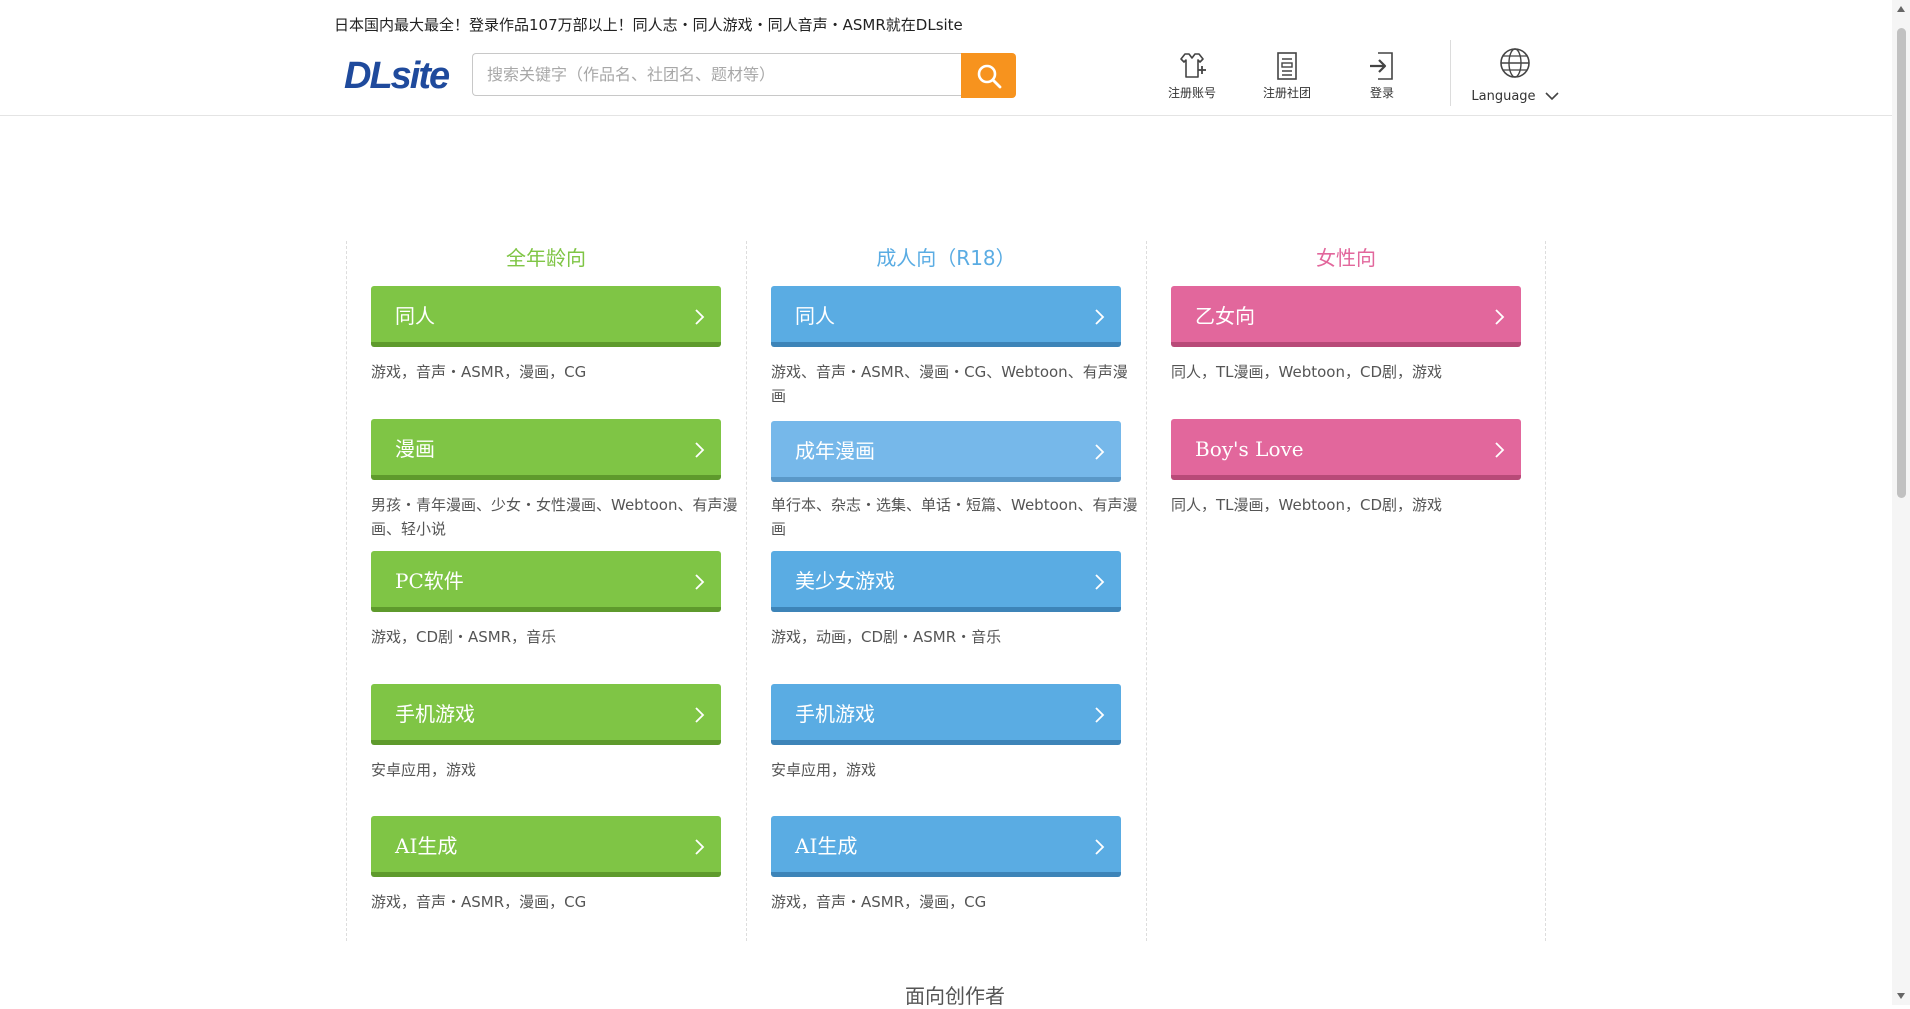 Image resolution: width=1910 pixels, height=1009 pixels. Describe the element at coordinates (546, 714) in the screenshot. I see `category-button-mobile-games-all-ages: 手机游戏` at that location.